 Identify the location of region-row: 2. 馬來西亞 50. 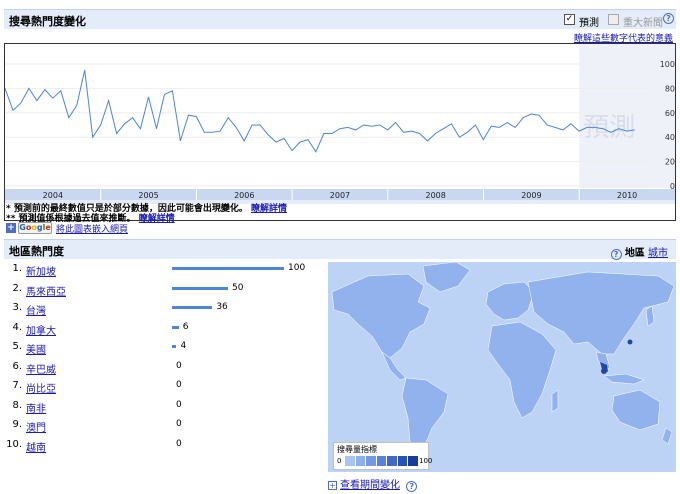
(166, 292).